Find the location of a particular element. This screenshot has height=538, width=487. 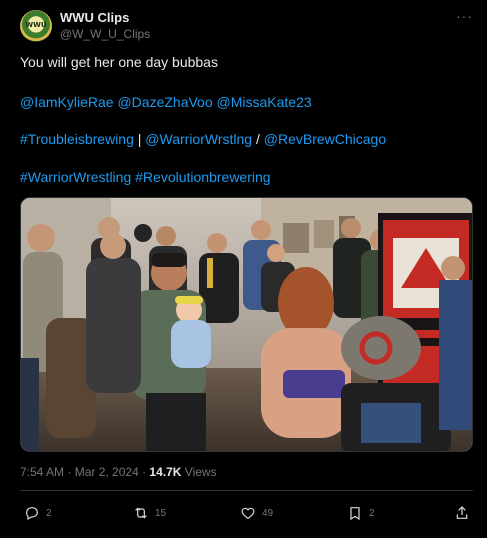

share-button is located at coordinates (465, 513).